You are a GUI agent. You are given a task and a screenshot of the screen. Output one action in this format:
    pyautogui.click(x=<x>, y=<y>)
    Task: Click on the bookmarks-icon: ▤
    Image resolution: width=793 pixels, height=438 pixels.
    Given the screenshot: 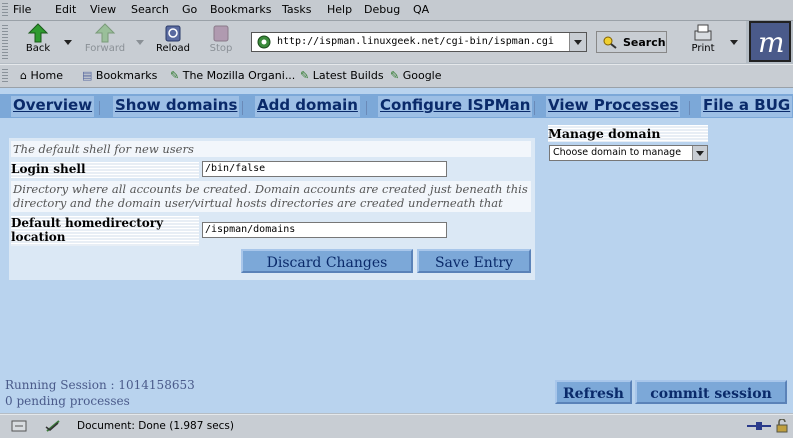 What is the action you would take?
    pyautogui.click(x=87, y=75)
    